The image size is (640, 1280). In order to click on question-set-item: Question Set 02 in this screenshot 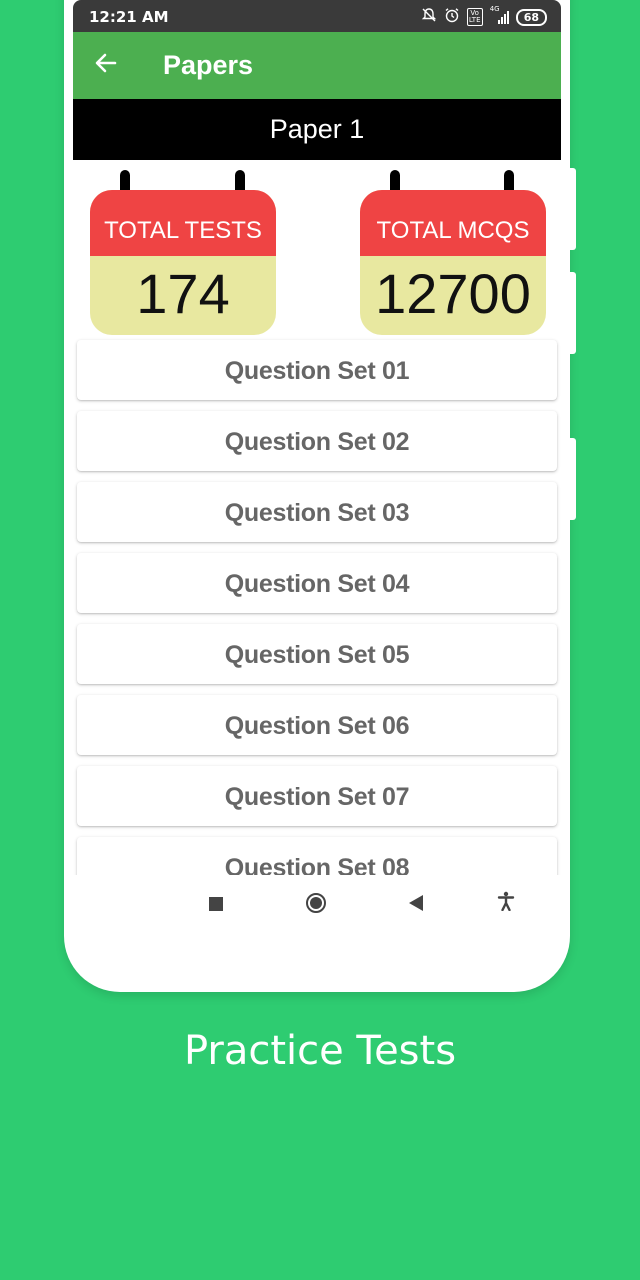, I will do `click(317, 441)`.